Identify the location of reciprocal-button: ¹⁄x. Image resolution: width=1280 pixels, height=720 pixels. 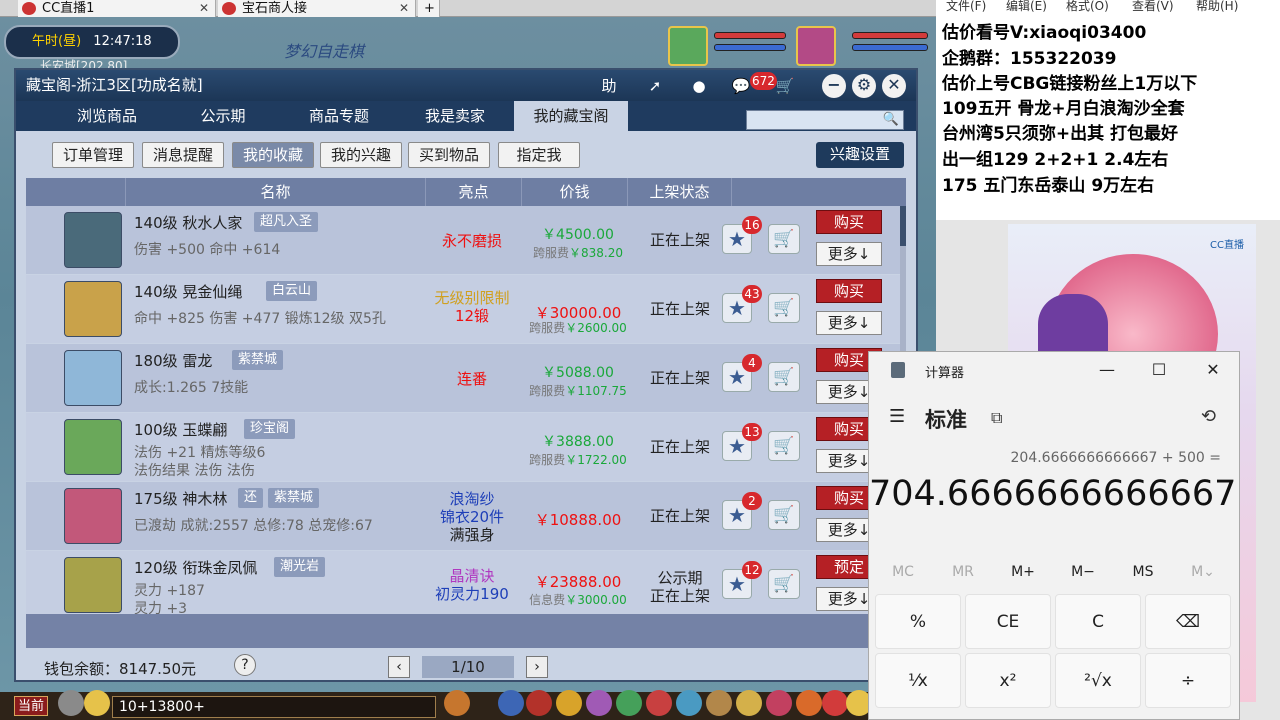
(918, 680).